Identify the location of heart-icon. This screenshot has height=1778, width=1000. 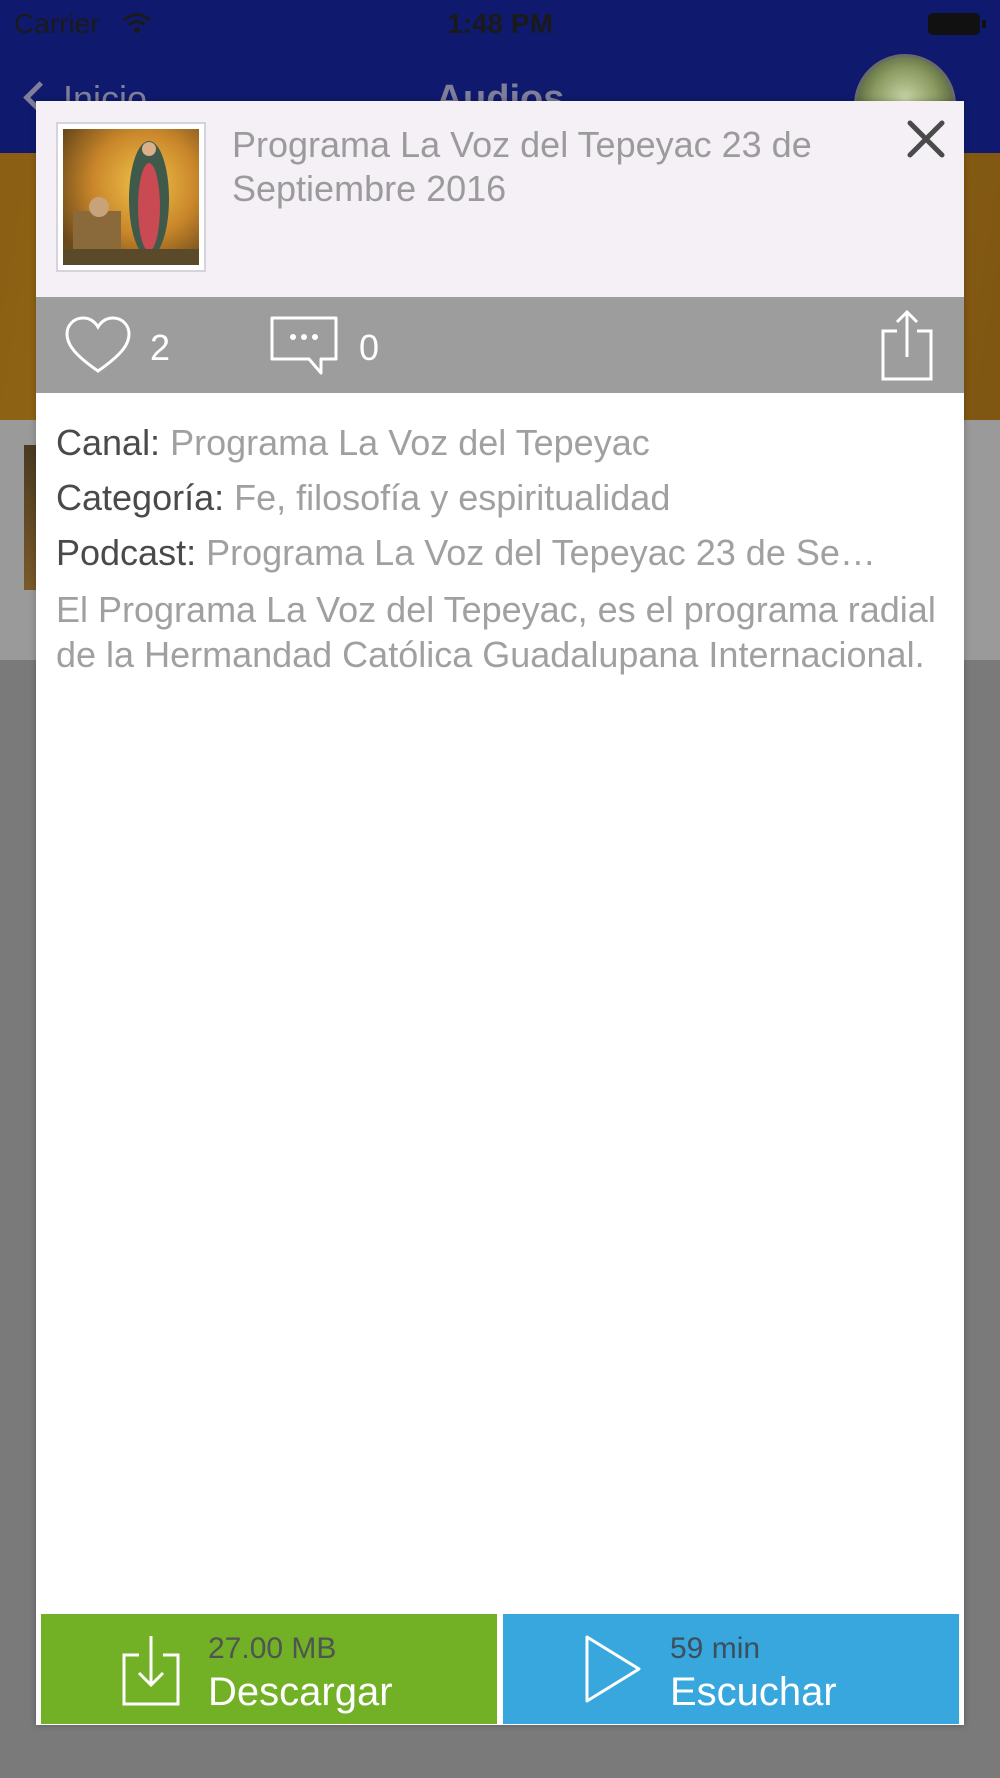
(98, 344).